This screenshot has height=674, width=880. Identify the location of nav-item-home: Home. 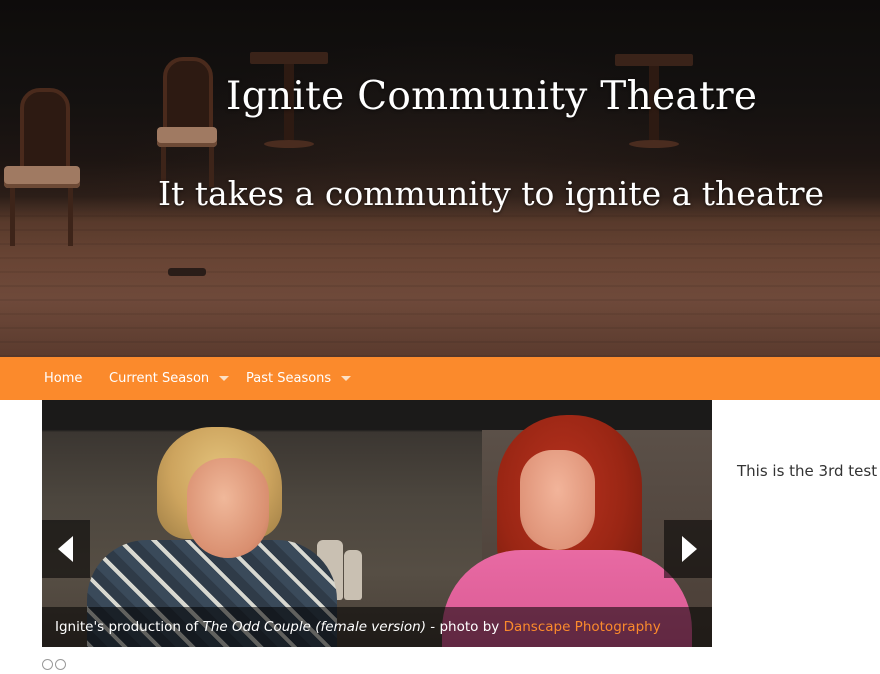
(63, 378).